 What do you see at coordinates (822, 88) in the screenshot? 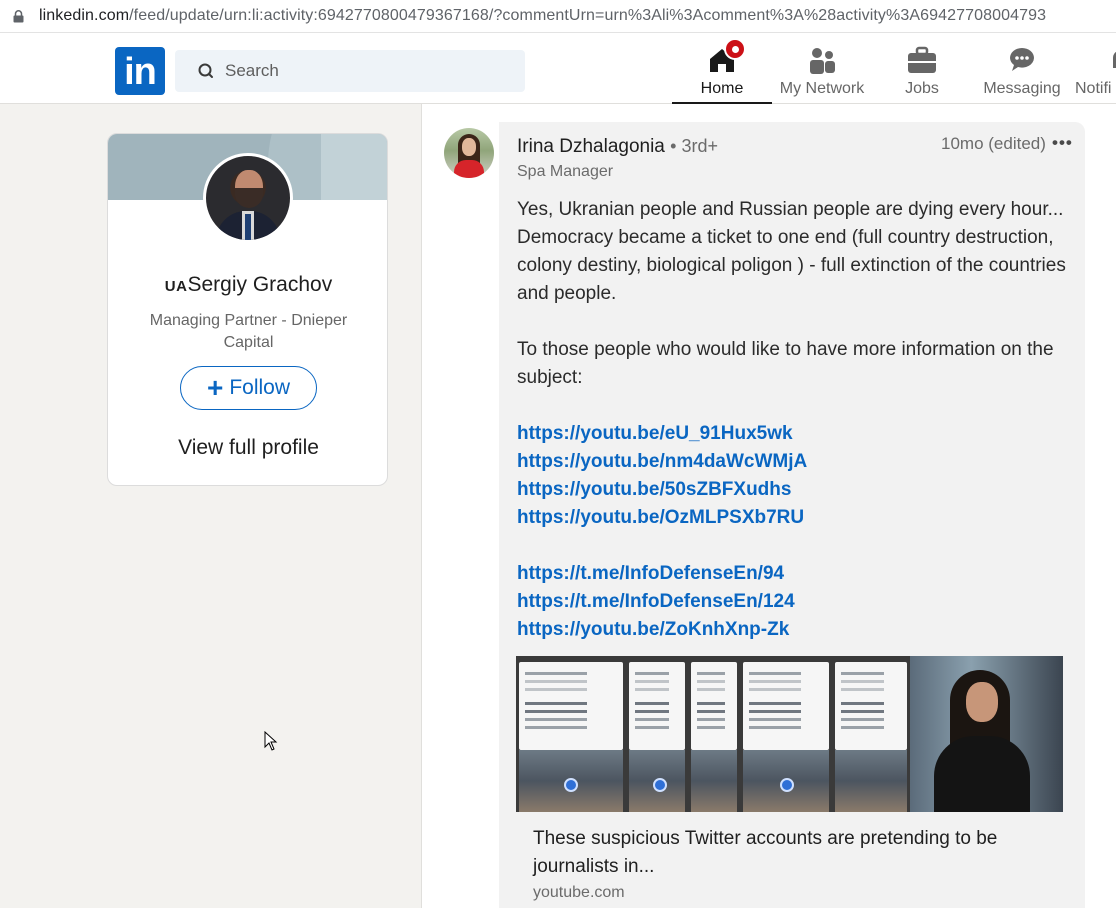
I see `nav-label: My Network` at bounding box center [822, 88].